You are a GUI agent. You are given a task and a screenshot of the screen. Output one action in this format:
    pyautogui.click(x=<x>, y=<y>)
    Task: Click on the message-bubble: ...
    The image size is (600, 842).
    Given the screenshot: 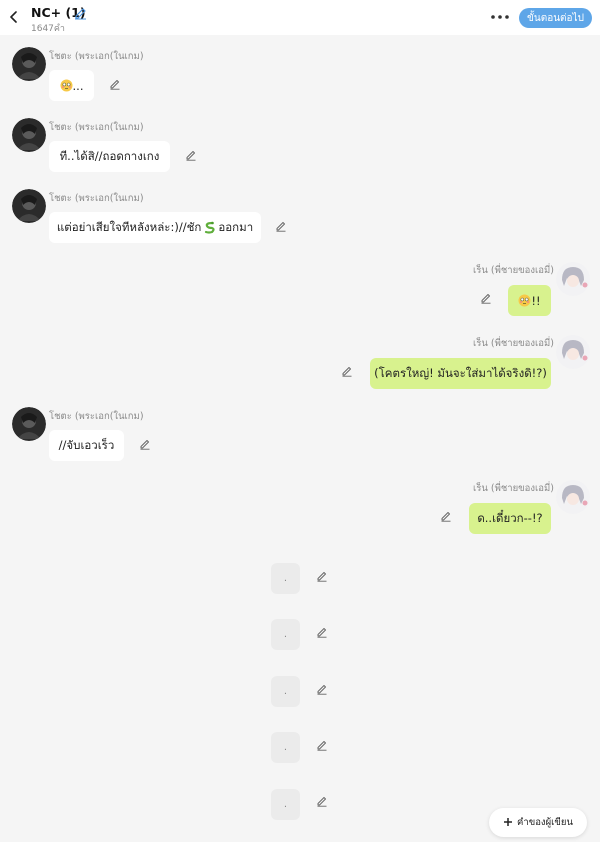 What is the action you would take?
    pyautogui.click(x=71, y=85)
    